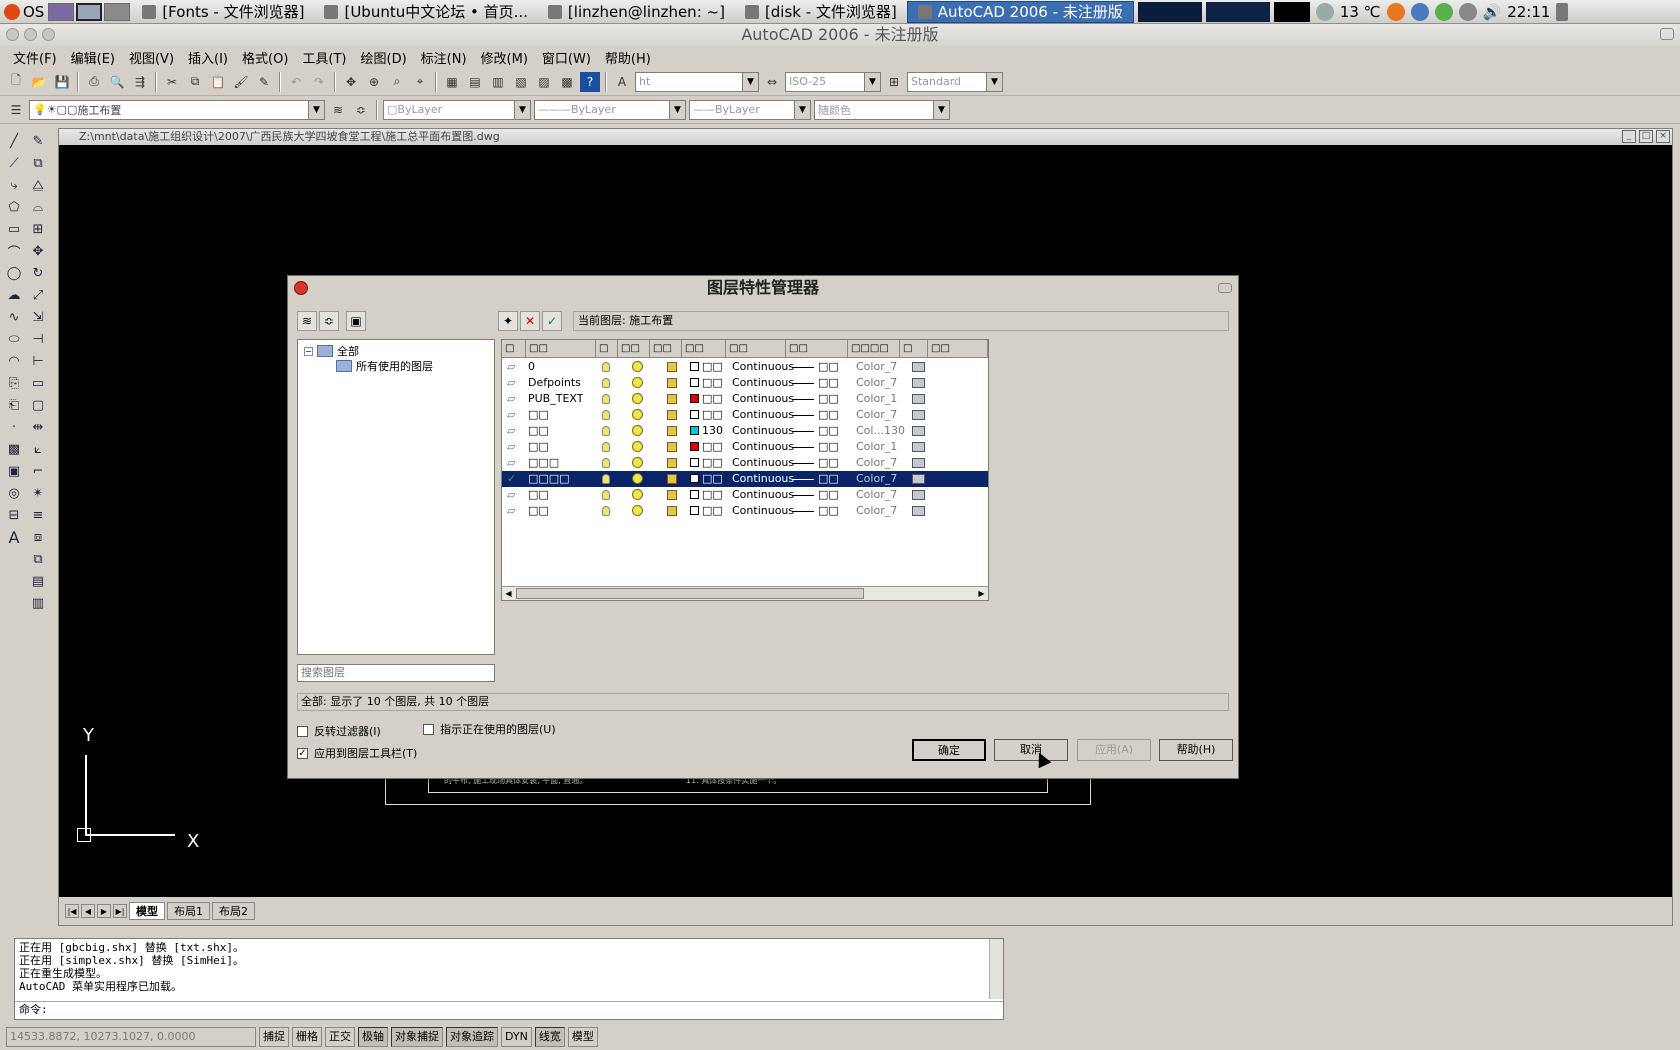  I want to click on sun-thaw-icon, so click(637, 415).